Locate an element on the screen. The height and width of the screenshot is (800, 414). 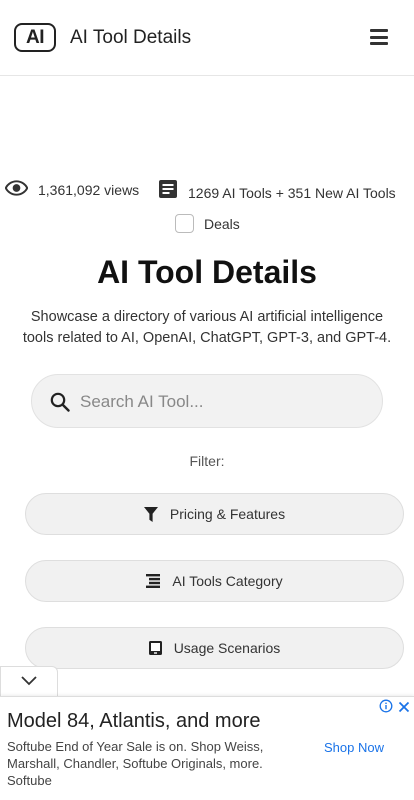
tools-stat: 1269 AI Tools + 351 New AI Tools is located at coordinates (277, 190).